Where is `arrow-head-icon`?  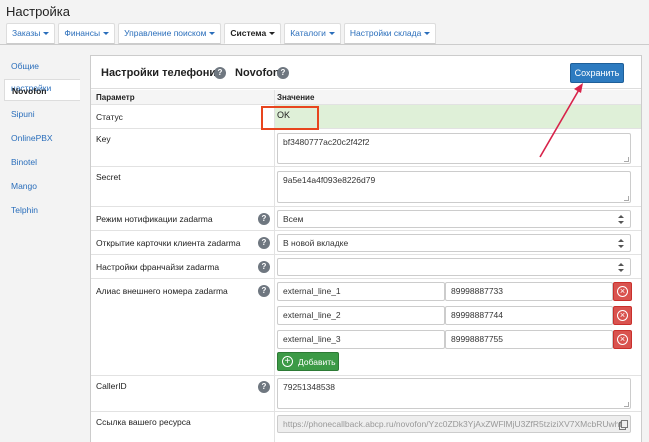
arrow-head-icon is located at coordinates (578, 88).